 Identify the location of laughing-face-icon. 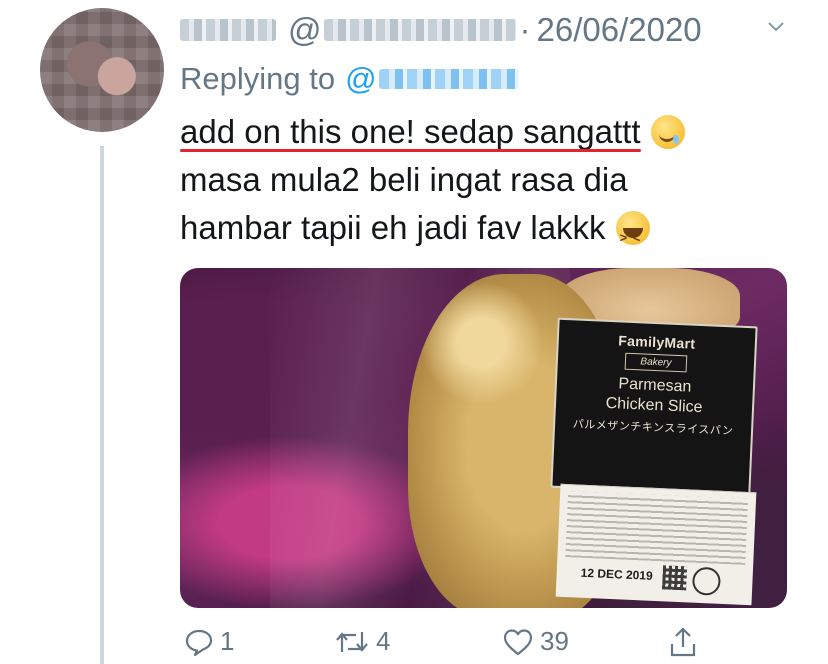
(632, 236).